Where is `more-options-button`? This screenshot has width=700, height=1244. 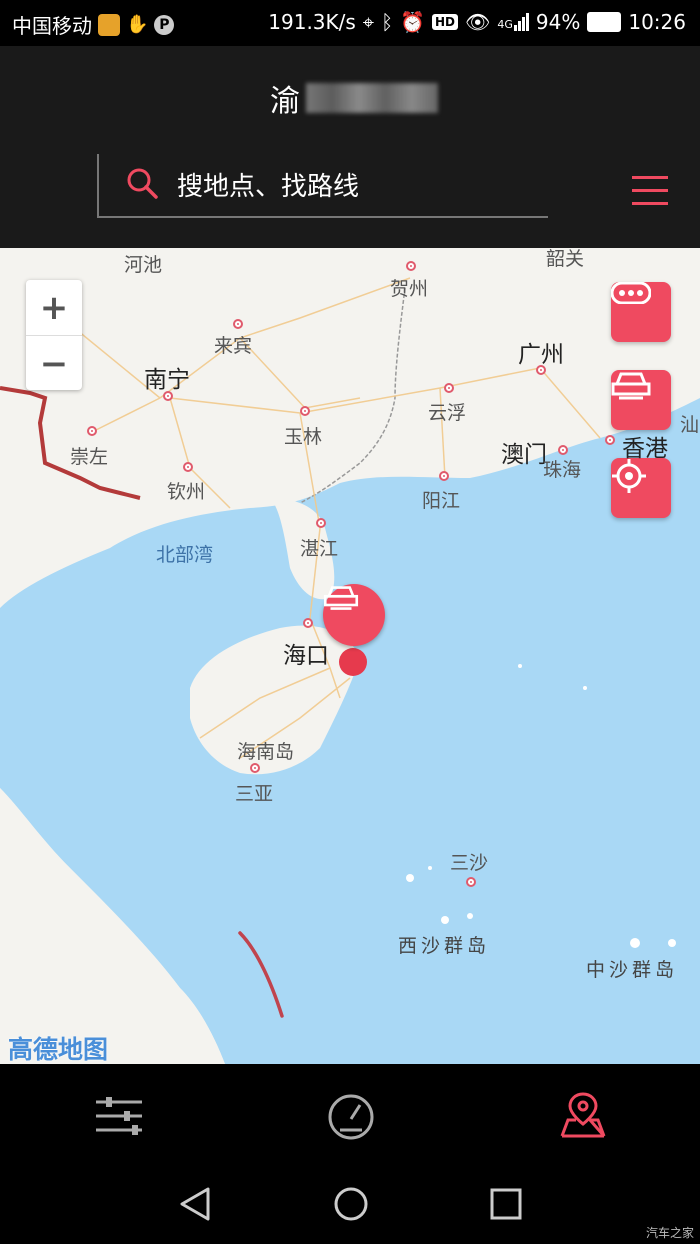 more-options-button is located at coordinates (641, 312).